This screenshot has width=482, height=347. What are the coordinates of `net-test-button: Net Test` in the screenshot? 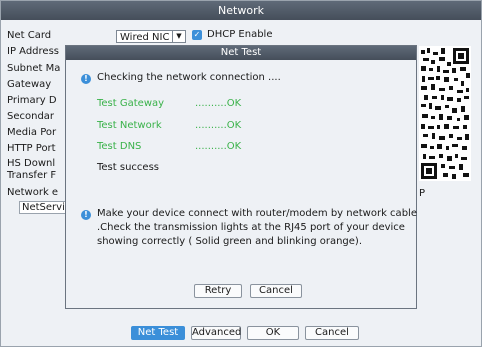 It's located at (158, 333).